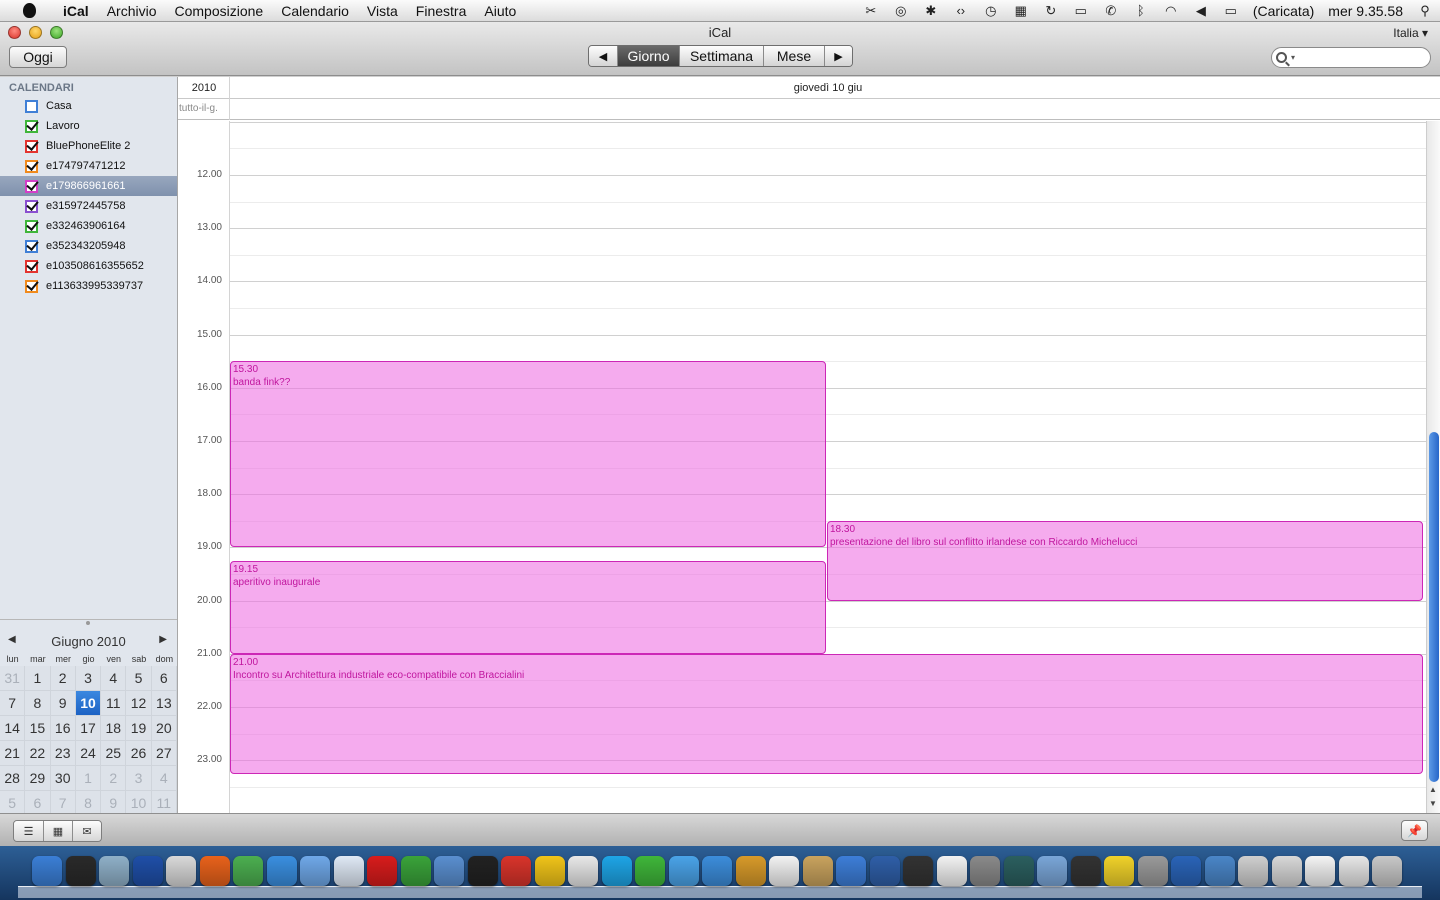  What do you see at coordinates (163, 639) in the screenshot?
I see `mini-calendar-next-icon: ▶` at bounding box center [163, 639].